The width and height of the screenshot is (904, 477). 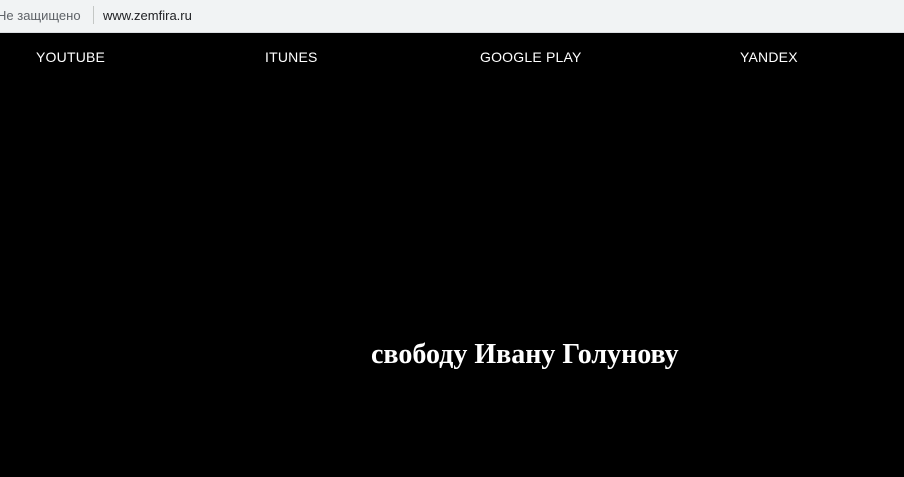 What do you see at coordinates (70, 57) in the screenshot?
I see `nav-link-youtube: YOUTUBE` at bounding box center [70, 57].